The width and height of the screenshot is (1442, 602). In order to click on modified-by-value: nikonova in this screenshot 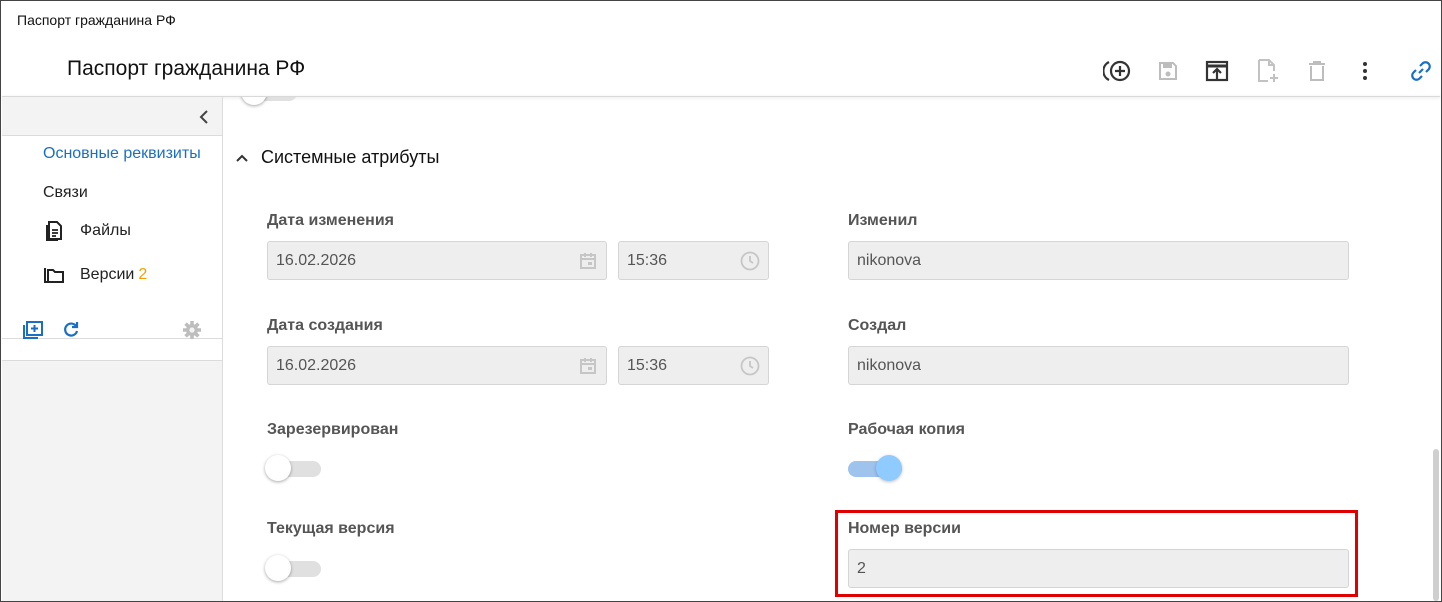, I will do `click(889, 260)`.